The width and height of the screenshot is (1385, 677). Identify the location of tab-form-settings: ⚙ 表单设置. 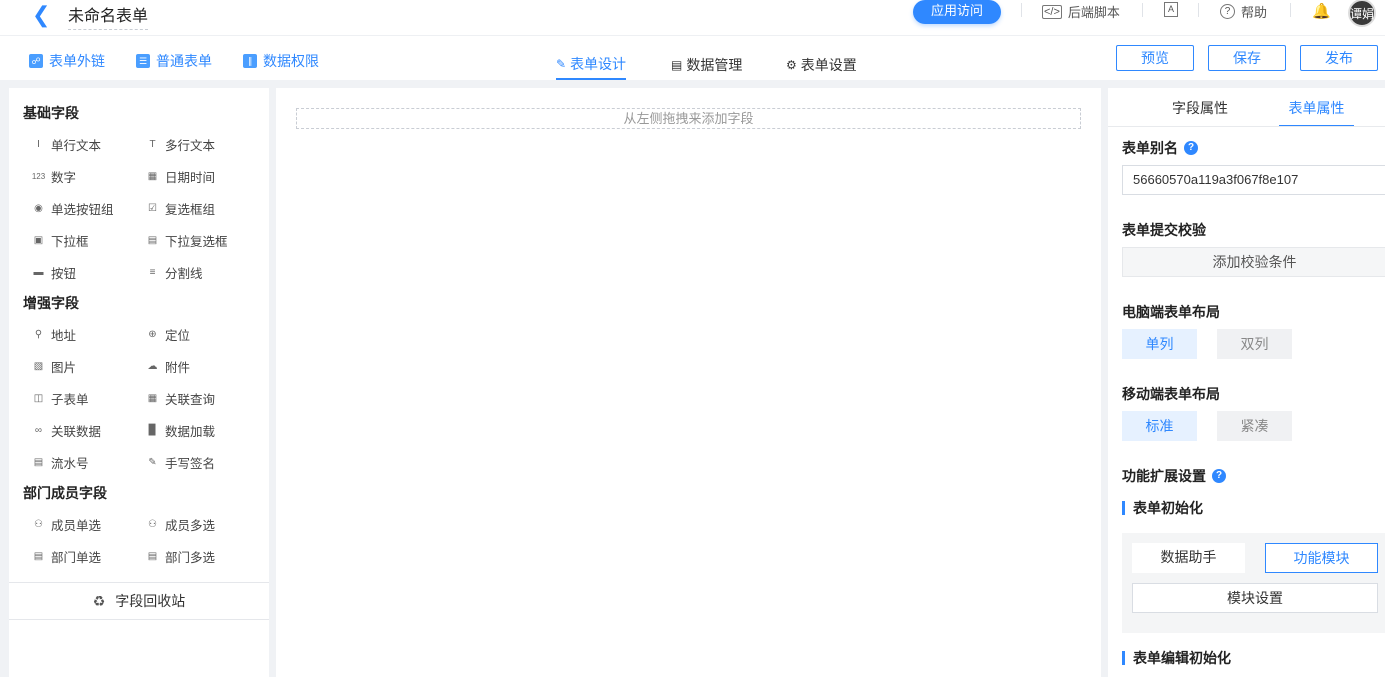
(821, 64).